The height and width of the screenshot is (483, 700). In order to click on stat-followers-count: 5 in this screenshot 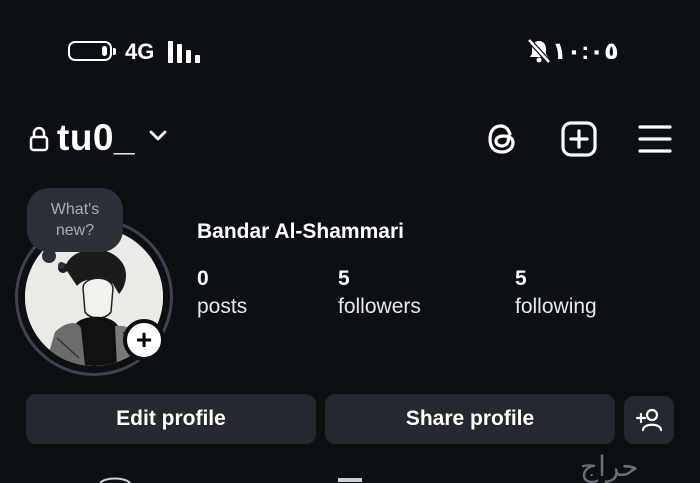, I will do `click(344, 278)`.